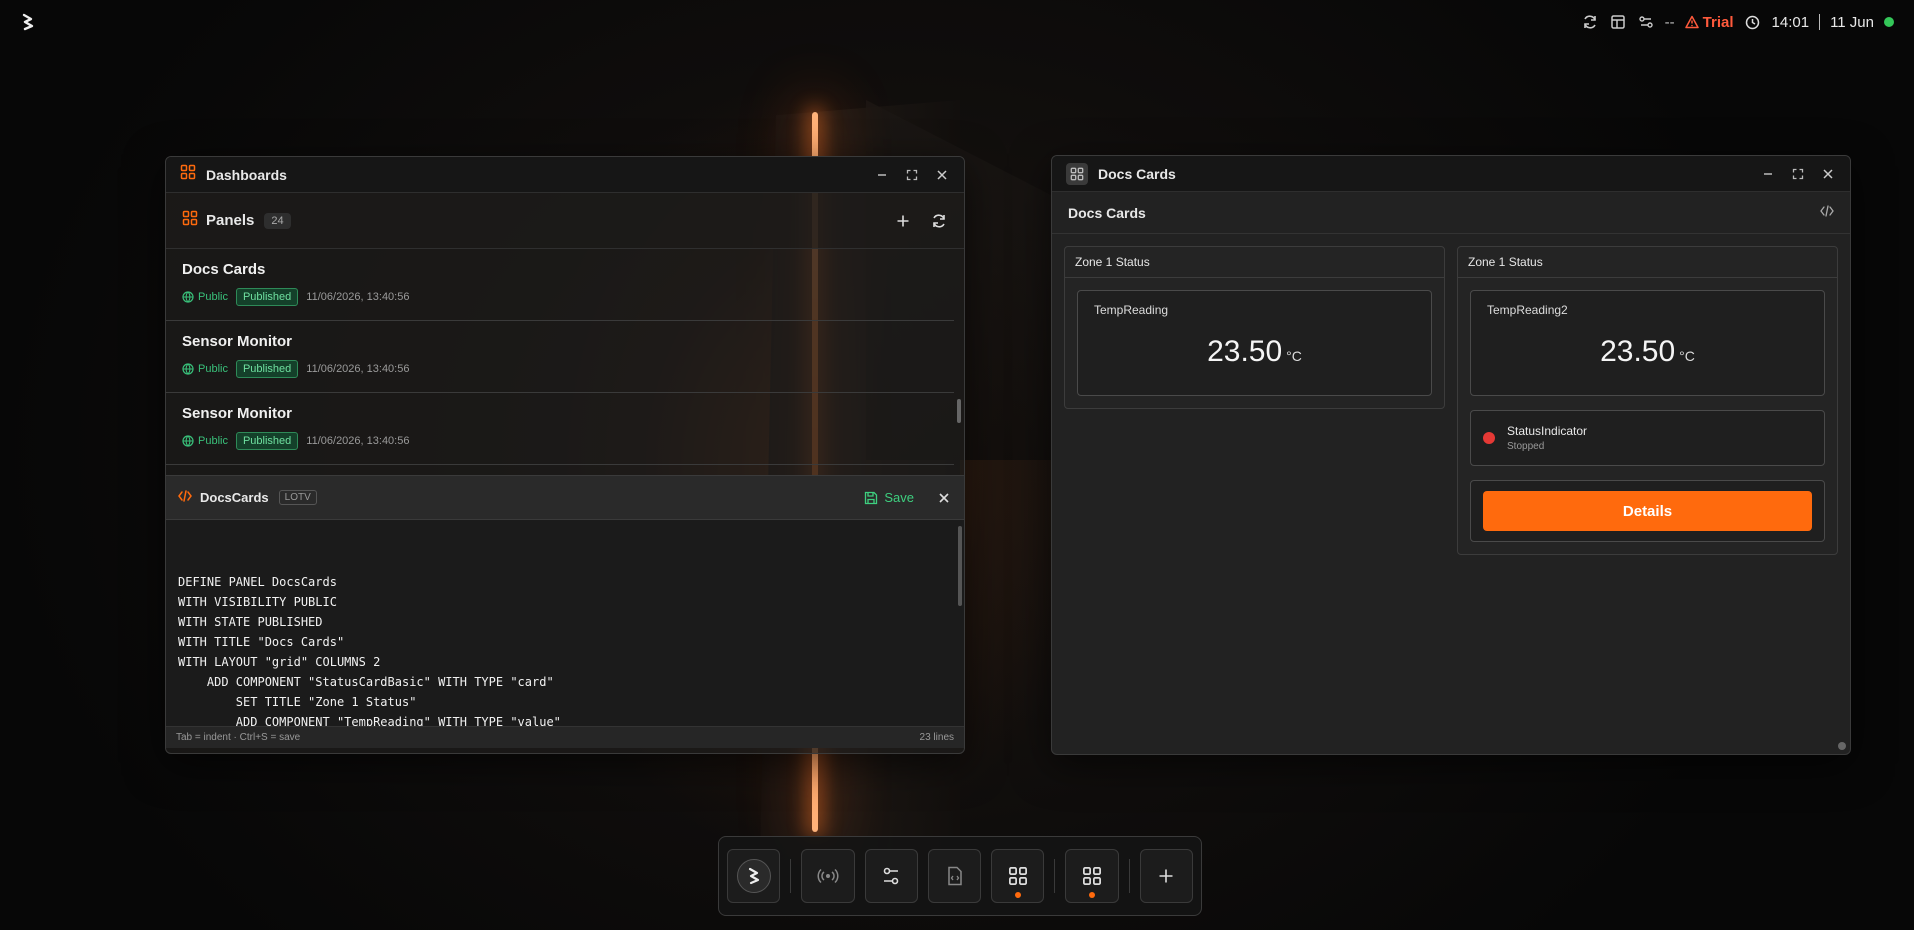  I want to click on status-indicator-value: Stopped, so click(1526, 446).